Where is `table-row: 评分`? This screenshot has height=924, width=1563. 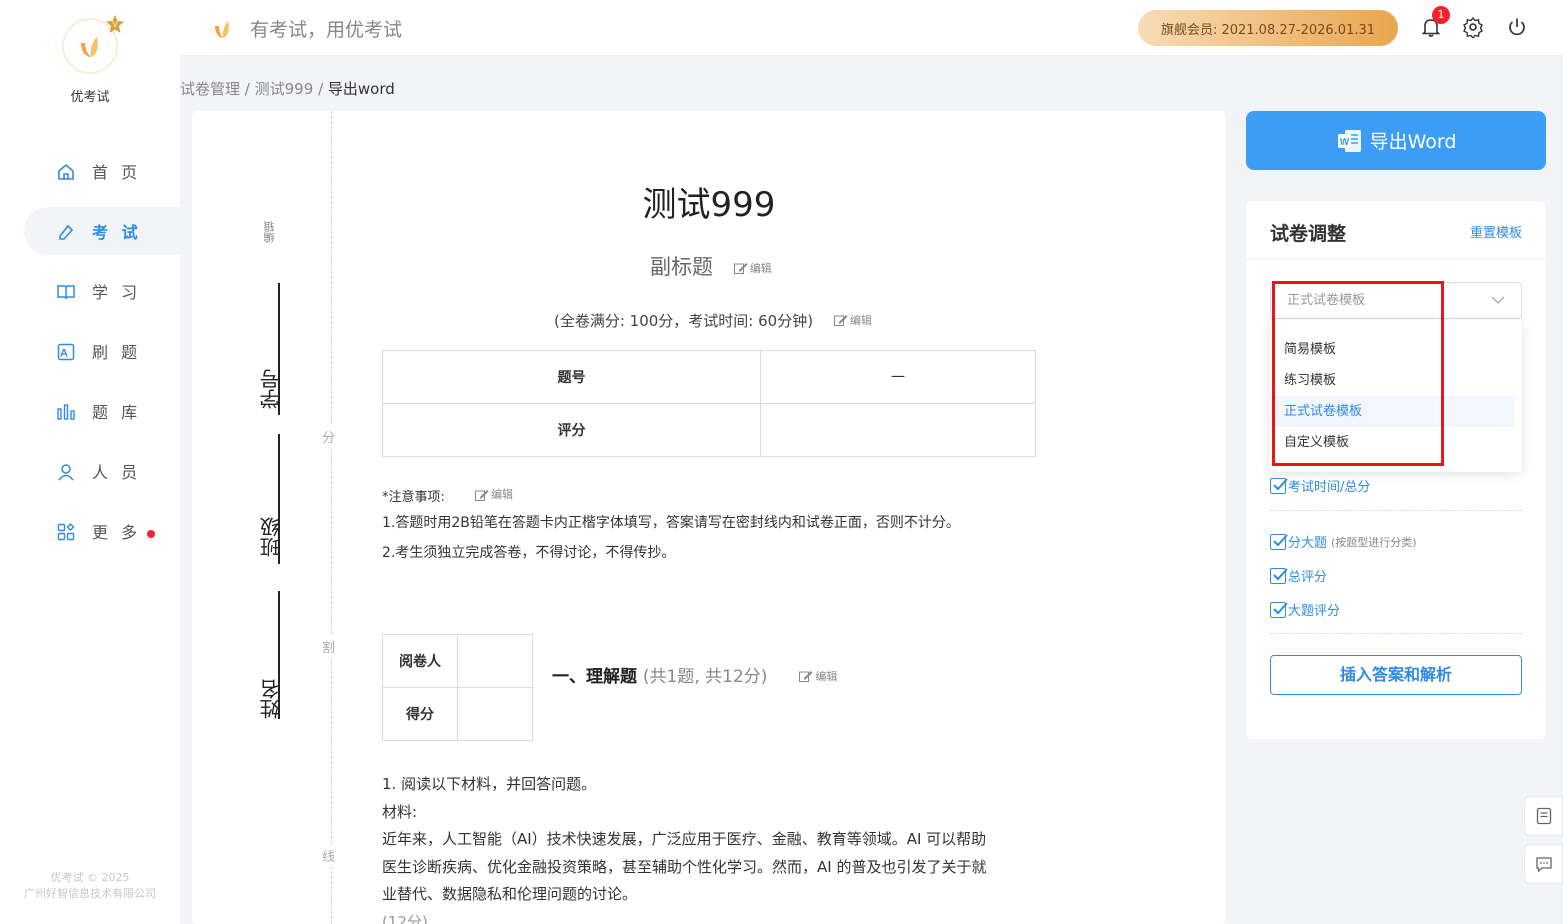 table-row: 评分 is located at coordinates (709, 430).